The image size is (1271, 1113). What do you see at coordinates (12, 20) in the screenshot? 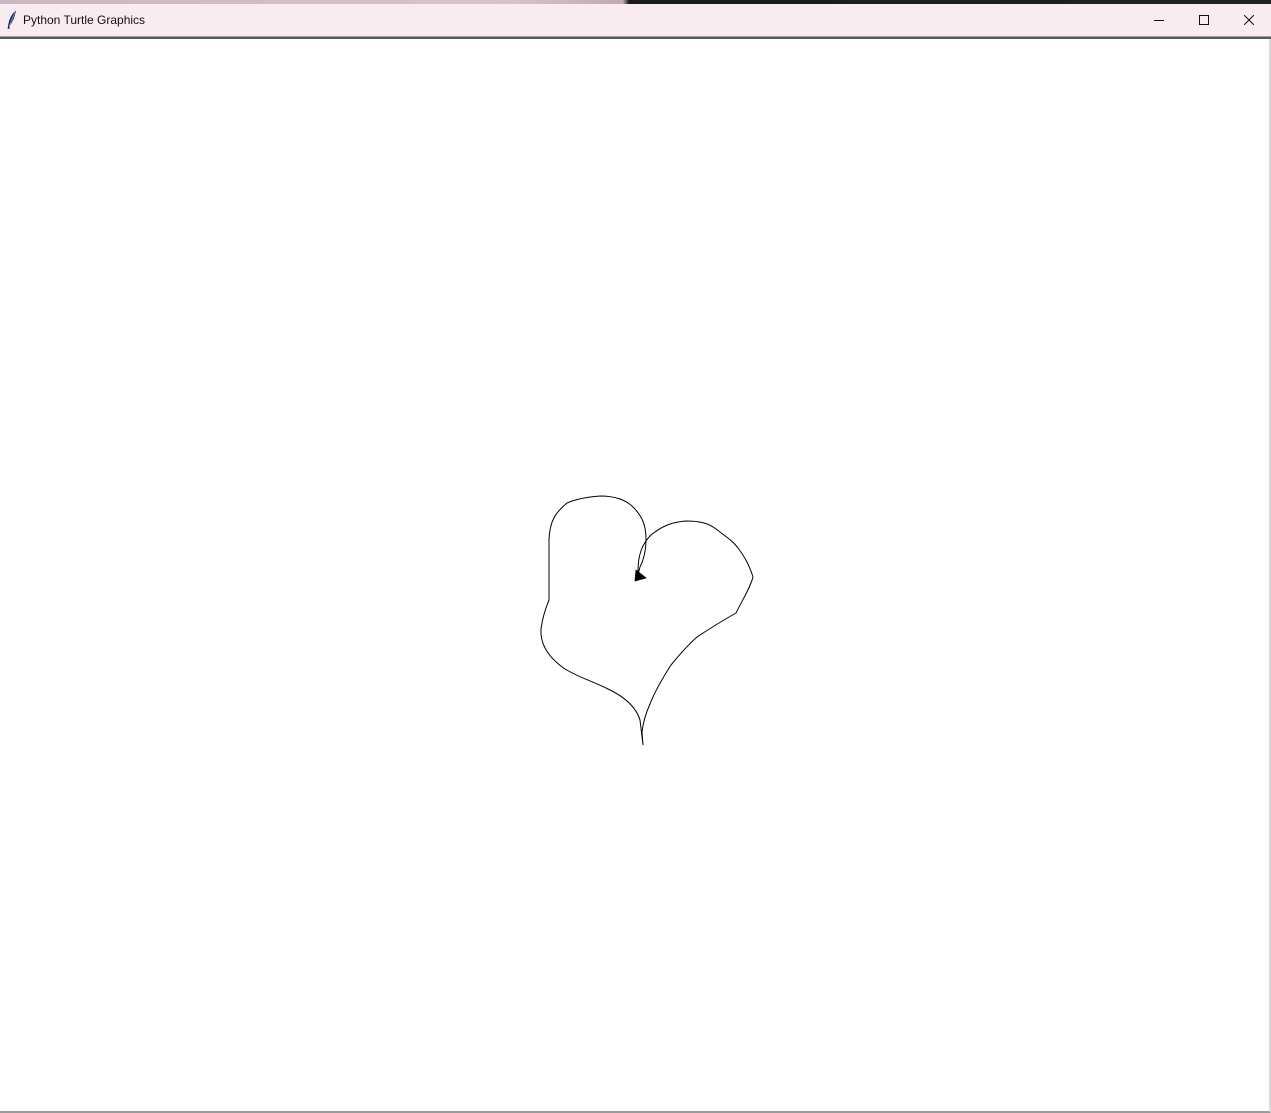
I see `feather-icon` at bounding box center [12, 20].